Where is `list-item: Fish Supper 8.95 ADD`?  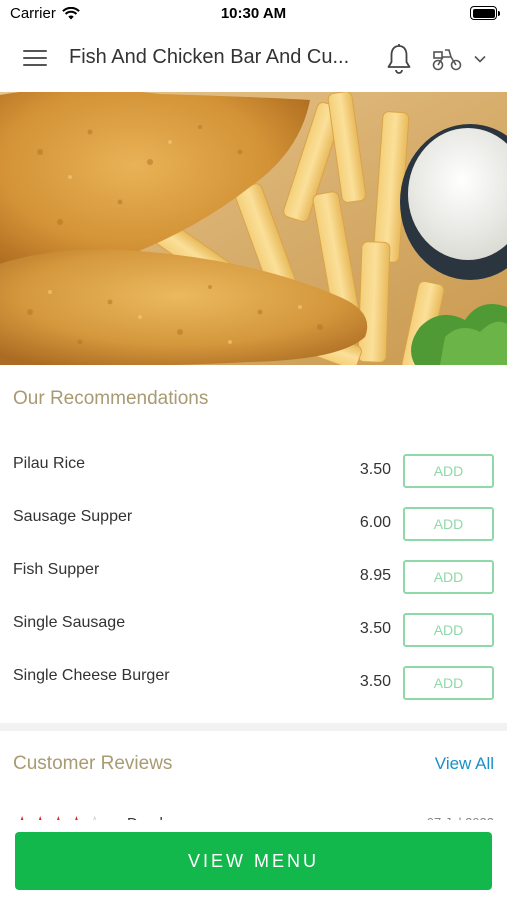 list-item: Fish Supper 8.95 ADD is located at coordinates (253, 575).